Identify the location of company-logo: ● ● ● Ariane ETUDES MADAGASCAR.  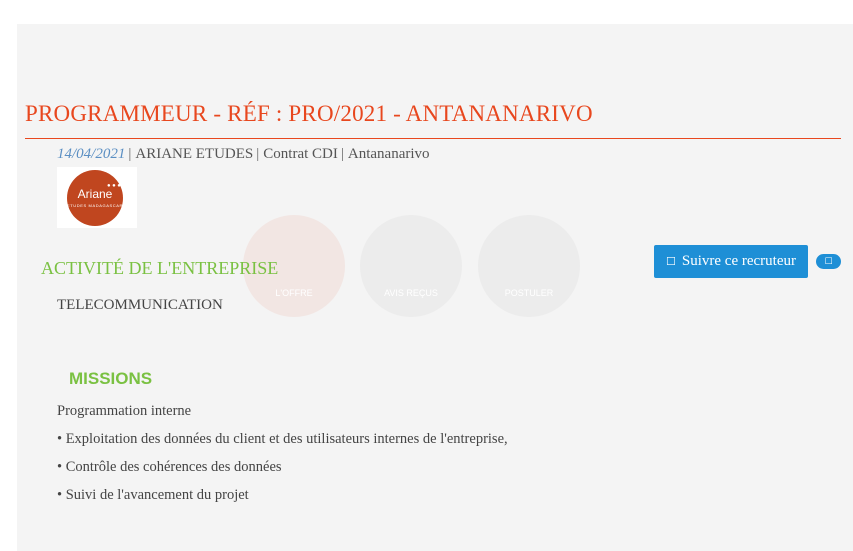
(97, 197).